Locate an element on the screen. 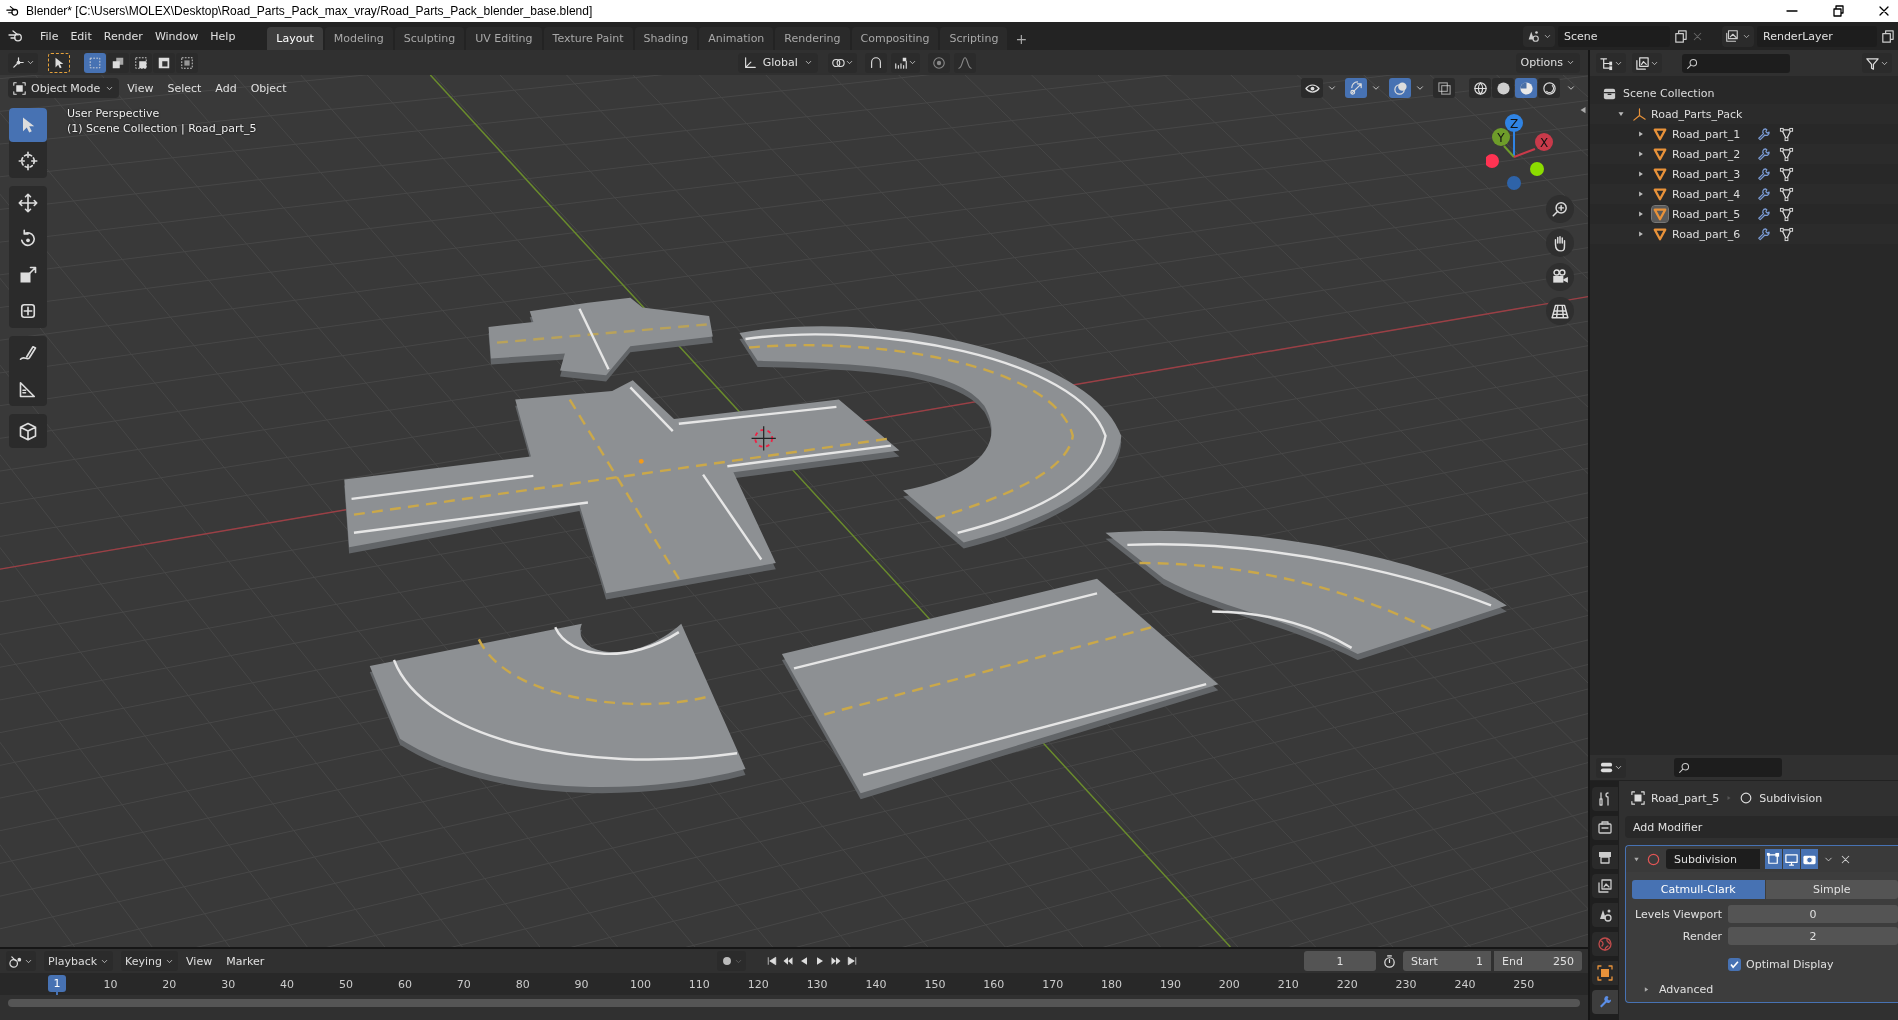 Image resolution: width=1898 pixels, height=1020 pixels. frame-number: 70 is located at coordinates (463, 984).